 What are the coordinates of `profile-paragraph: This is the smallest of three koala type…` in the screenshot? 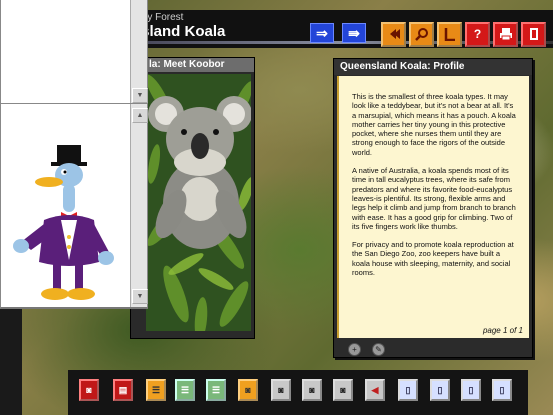 It's located at (434, 124).